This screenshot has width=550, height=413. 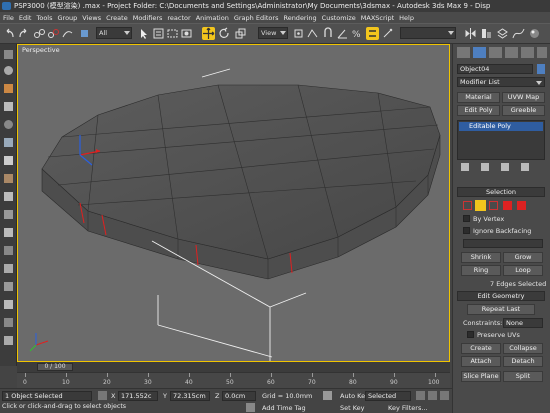 I want to click on go-to-start-icon, so click(x=420, y=395).